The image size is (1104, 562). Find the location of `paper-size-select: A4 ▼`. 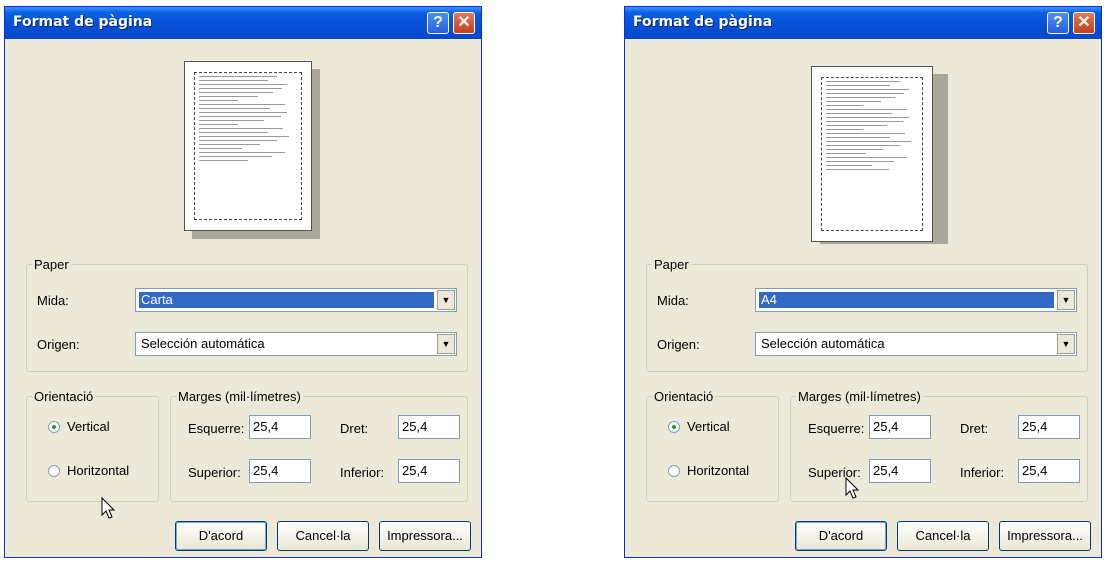

paper-size-select: A4 ▼ is located at coordinates (916, 300).